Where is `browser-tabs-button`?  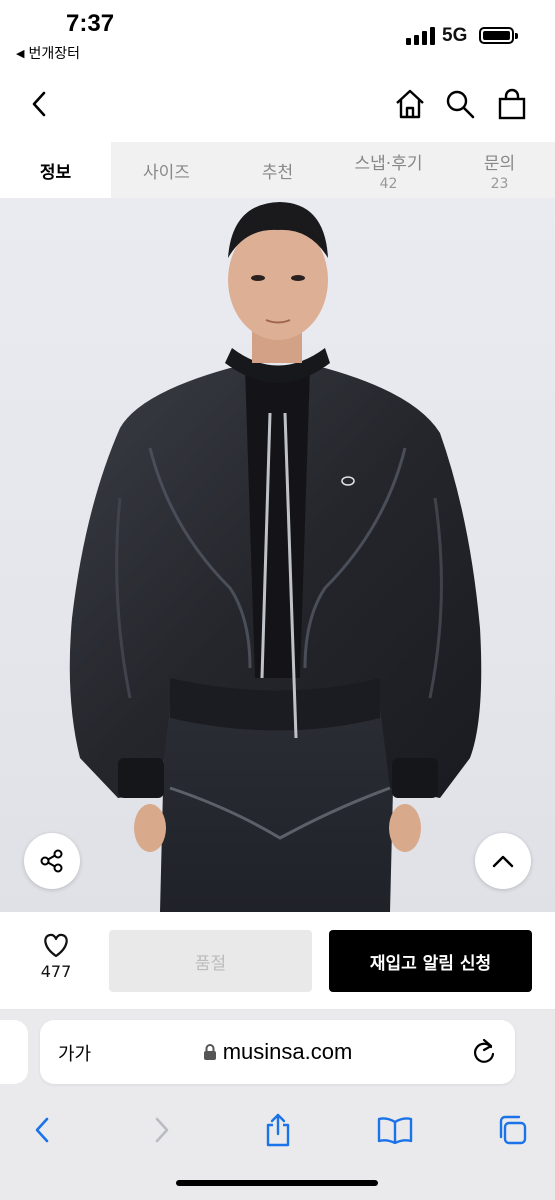
browser-tabs-button is located at coordinates (512, 1130).